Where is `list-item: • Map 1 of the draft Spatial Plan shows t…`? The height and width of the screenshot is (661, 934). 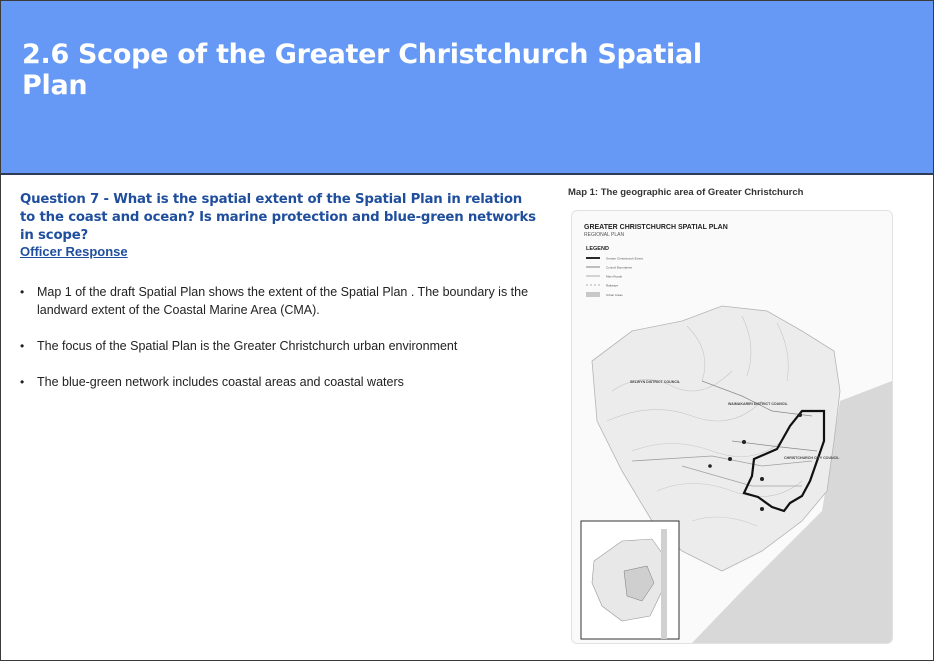
list-item: • Map 1 of the draft Spatial Plan shows t… is located at coordinates (275, 301).